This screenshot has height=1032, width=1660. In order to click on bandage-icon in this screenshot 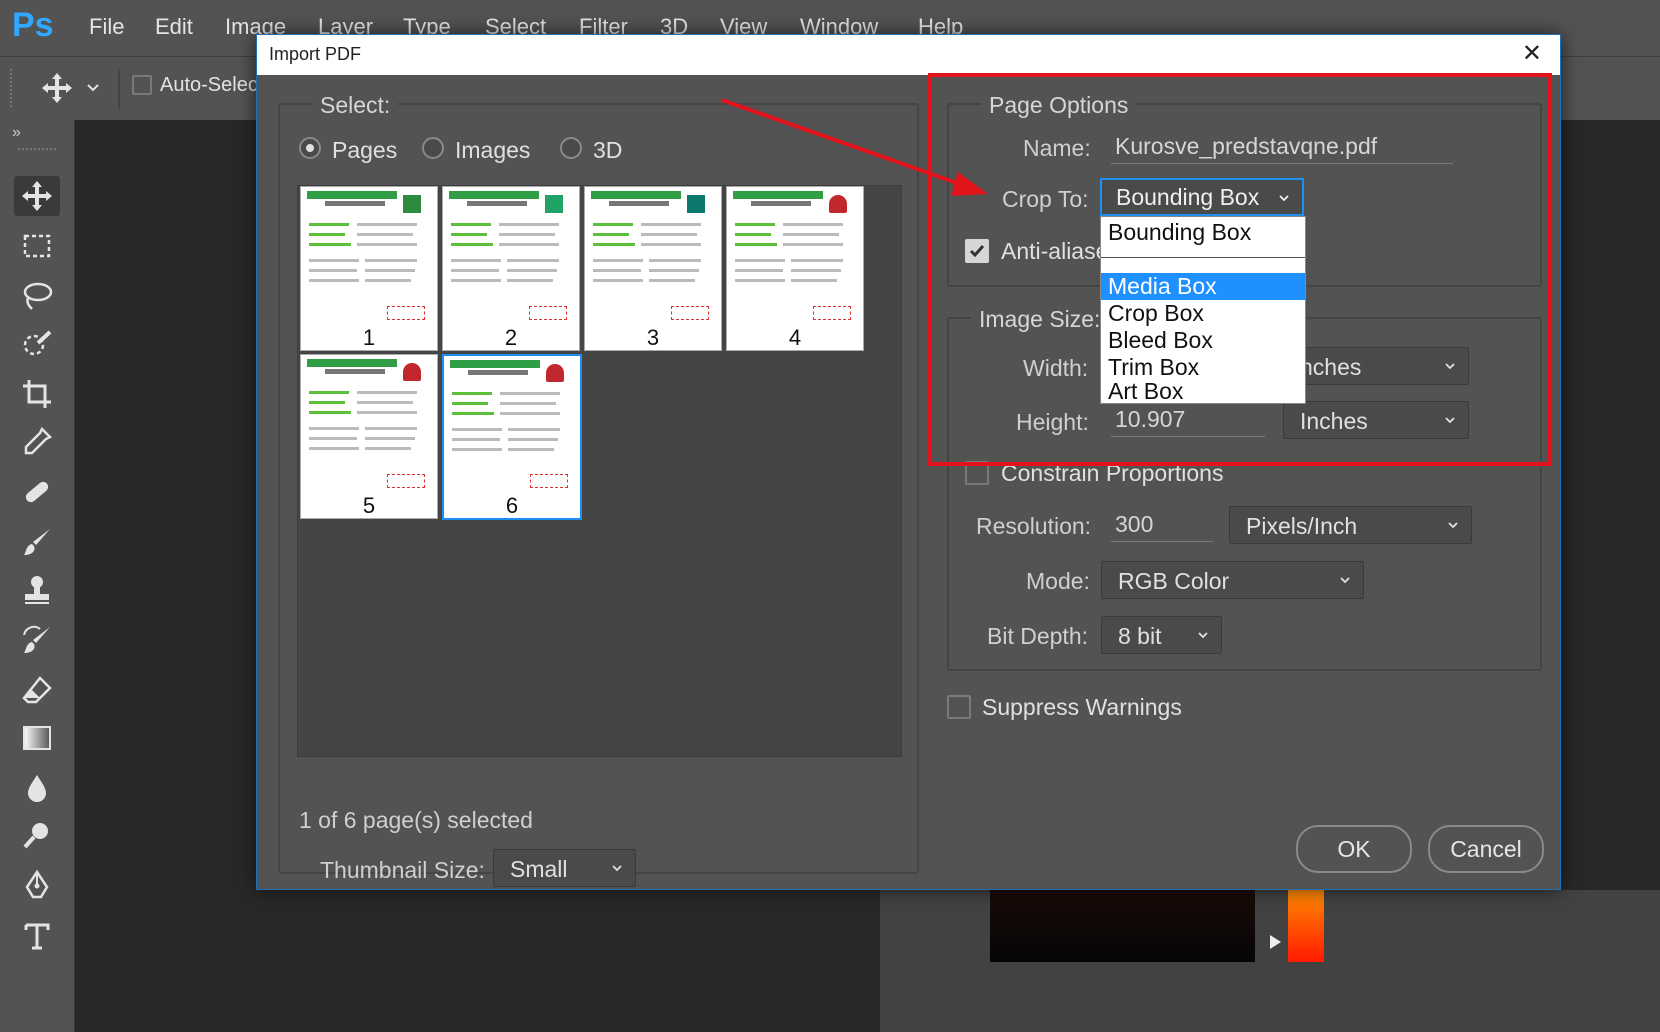, I will do `click(37, 492)`.